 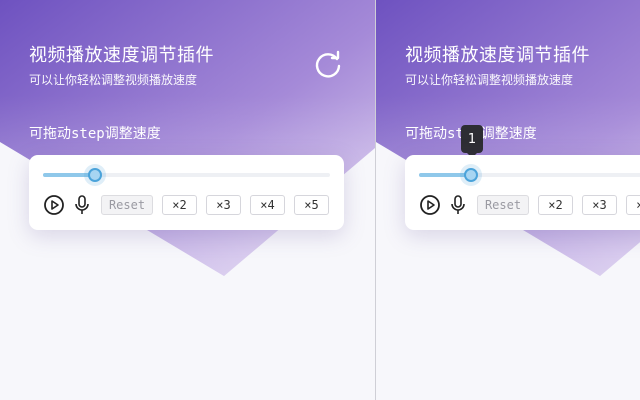 I want to click on speed-x5-button: ×5, so click(x=311, y=205).